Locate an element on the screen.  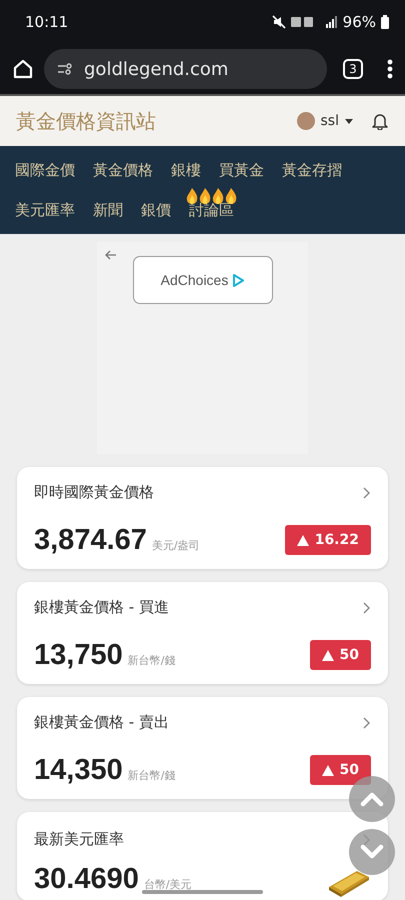
signal-icon is located at coordinates (332, 22).